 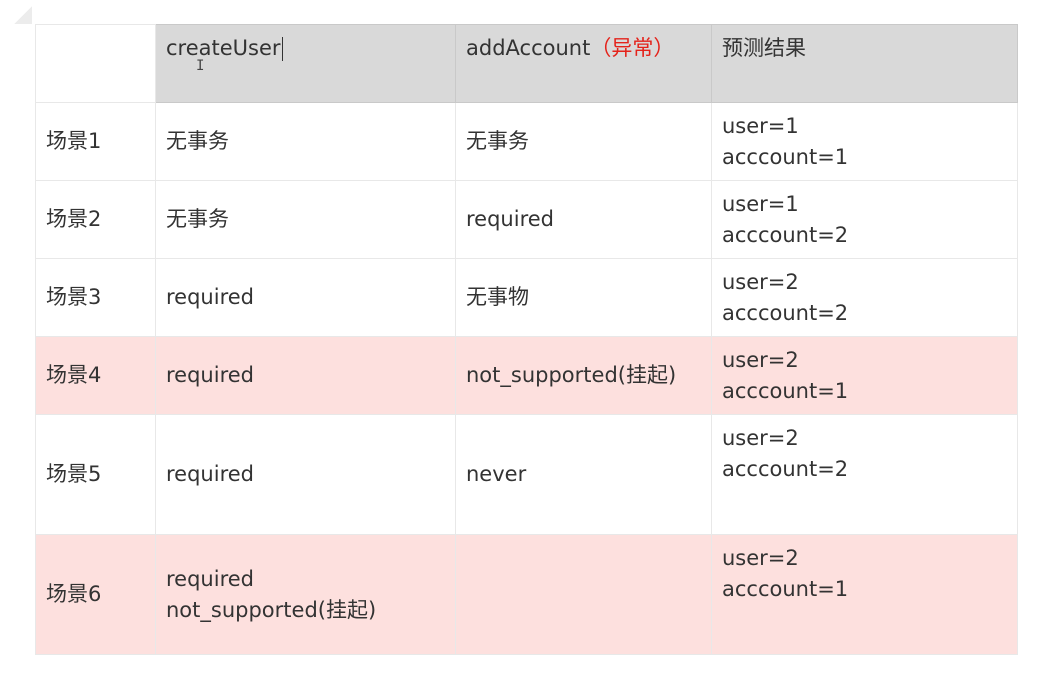 I want to click on scene-cell: 场景3, so click(x=95, y=297).